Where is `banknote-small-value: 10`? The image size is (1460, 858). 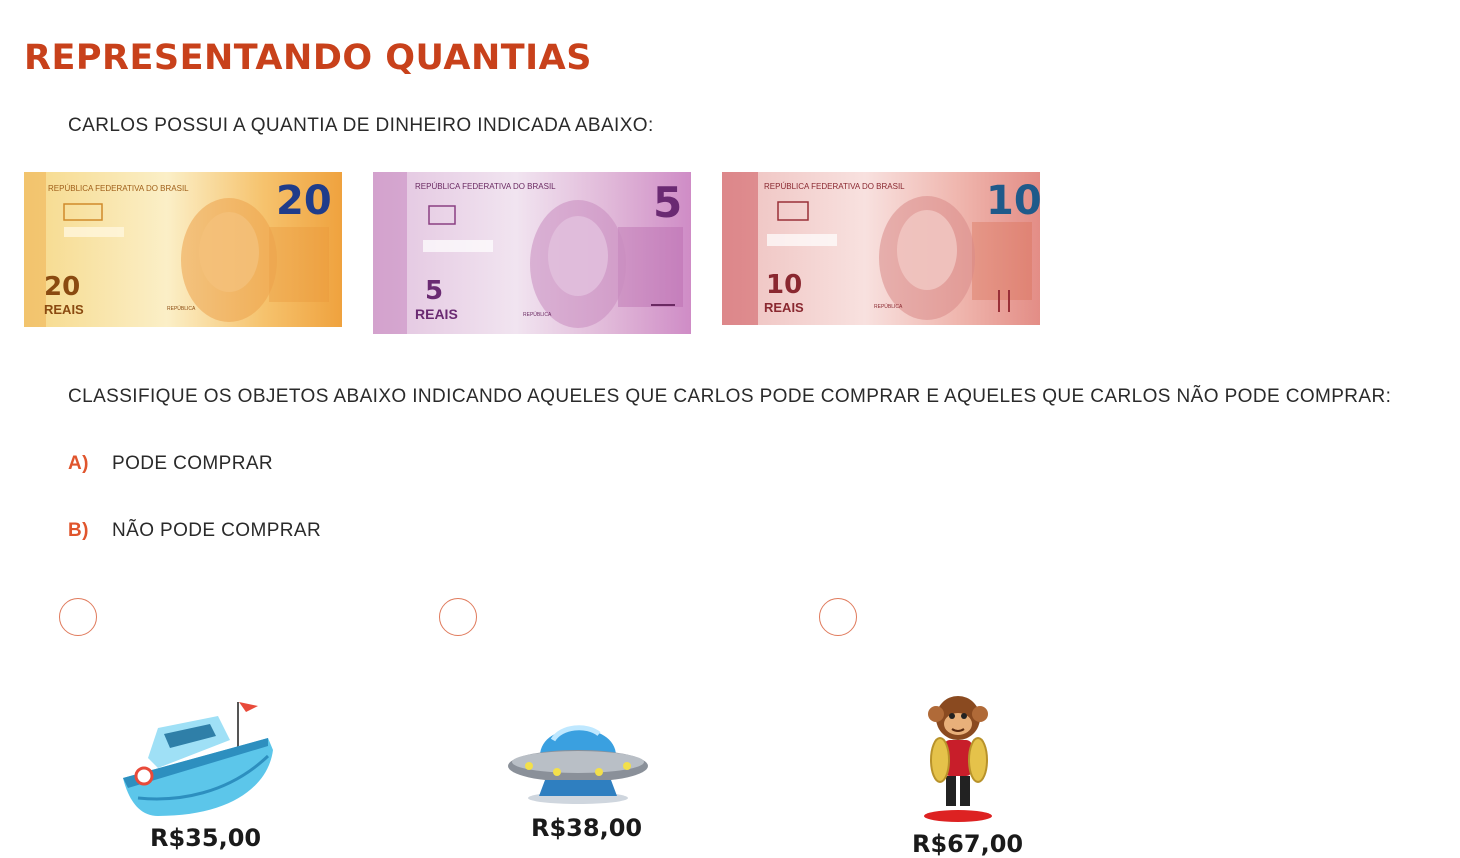 banknote-small-value: 10 is located at coordinates (784, 285).